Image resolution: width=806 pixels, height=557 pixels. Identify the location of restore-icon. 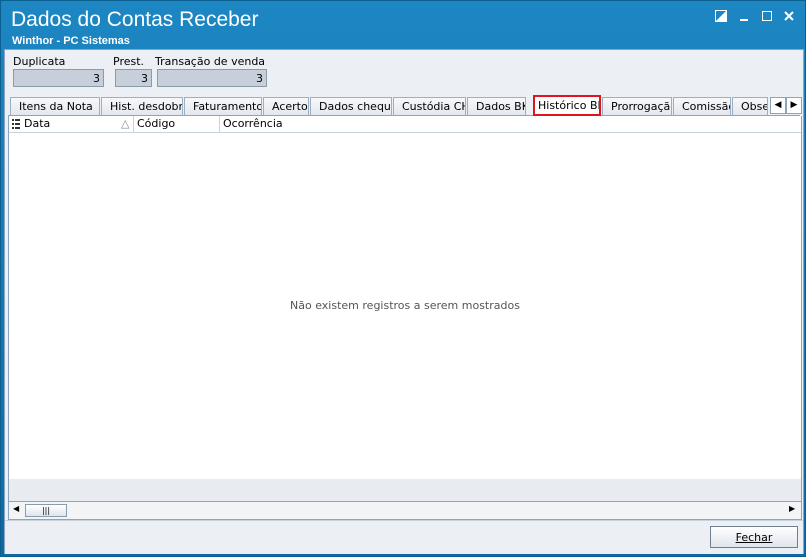
(721, 17).